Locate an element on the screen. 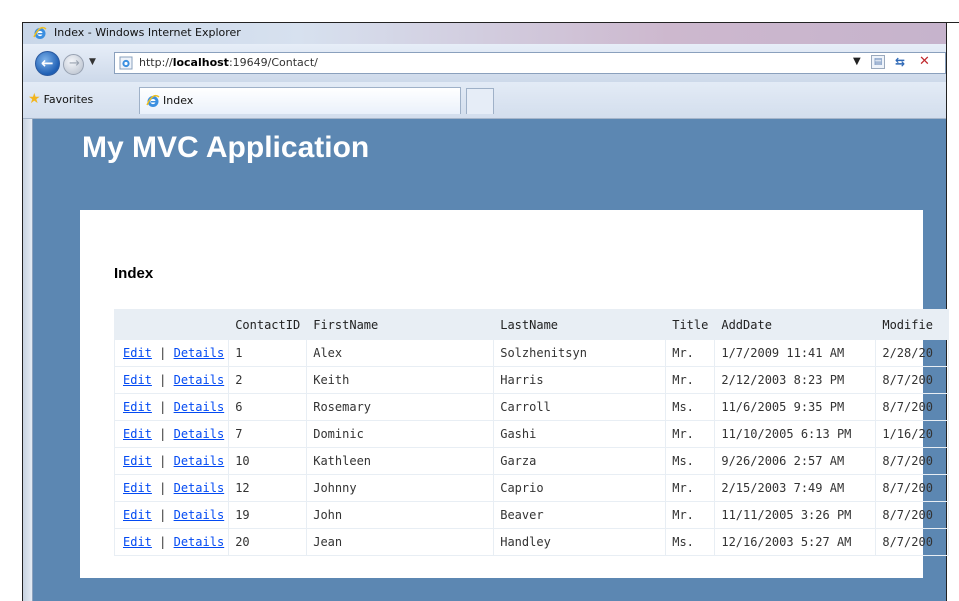 This screenshot has width=959, height=601. cell-firstname: Kathleen is located at coordinates (400, 461).